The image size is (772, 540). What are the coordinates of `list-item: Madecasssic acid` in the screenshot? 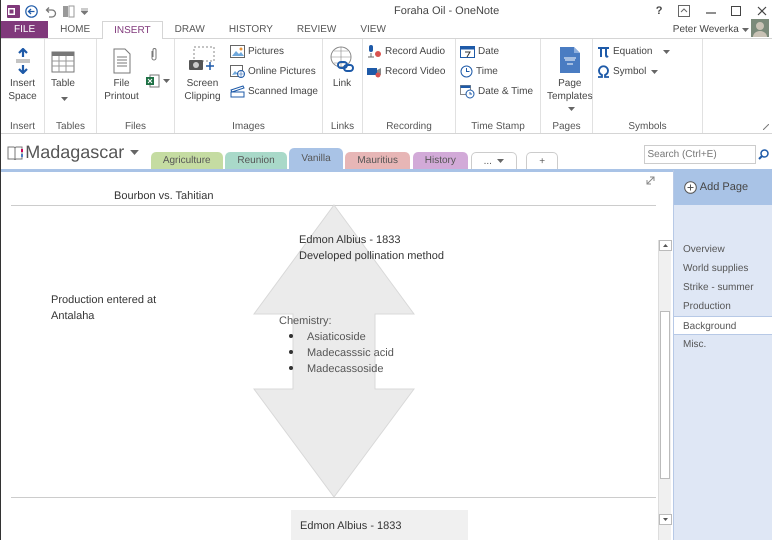 It's located at (341, 353).